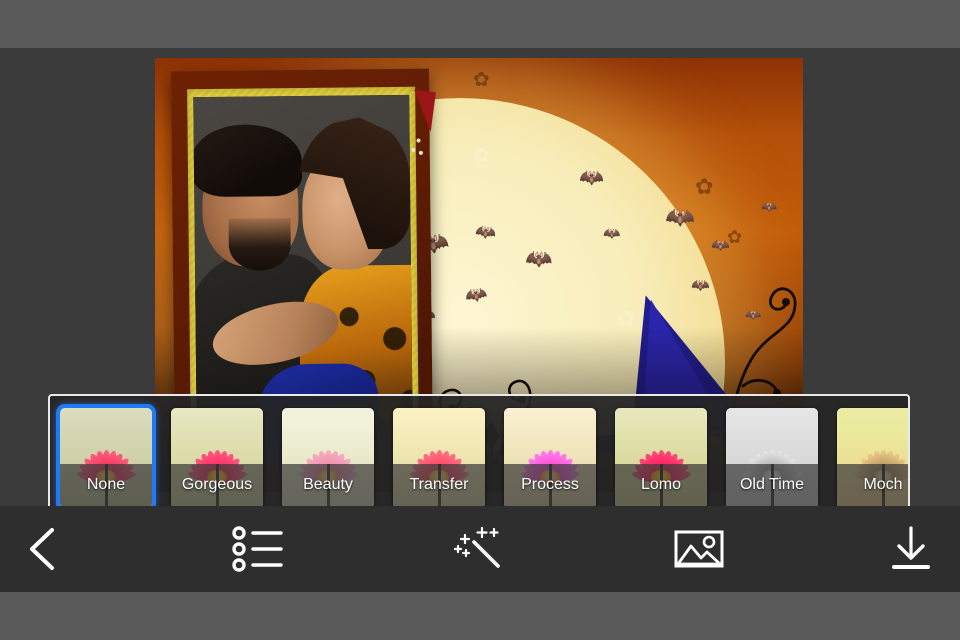 This screenshot has width=960, height=640. I want to click on filter-label: Lomo, so click(661, 484).